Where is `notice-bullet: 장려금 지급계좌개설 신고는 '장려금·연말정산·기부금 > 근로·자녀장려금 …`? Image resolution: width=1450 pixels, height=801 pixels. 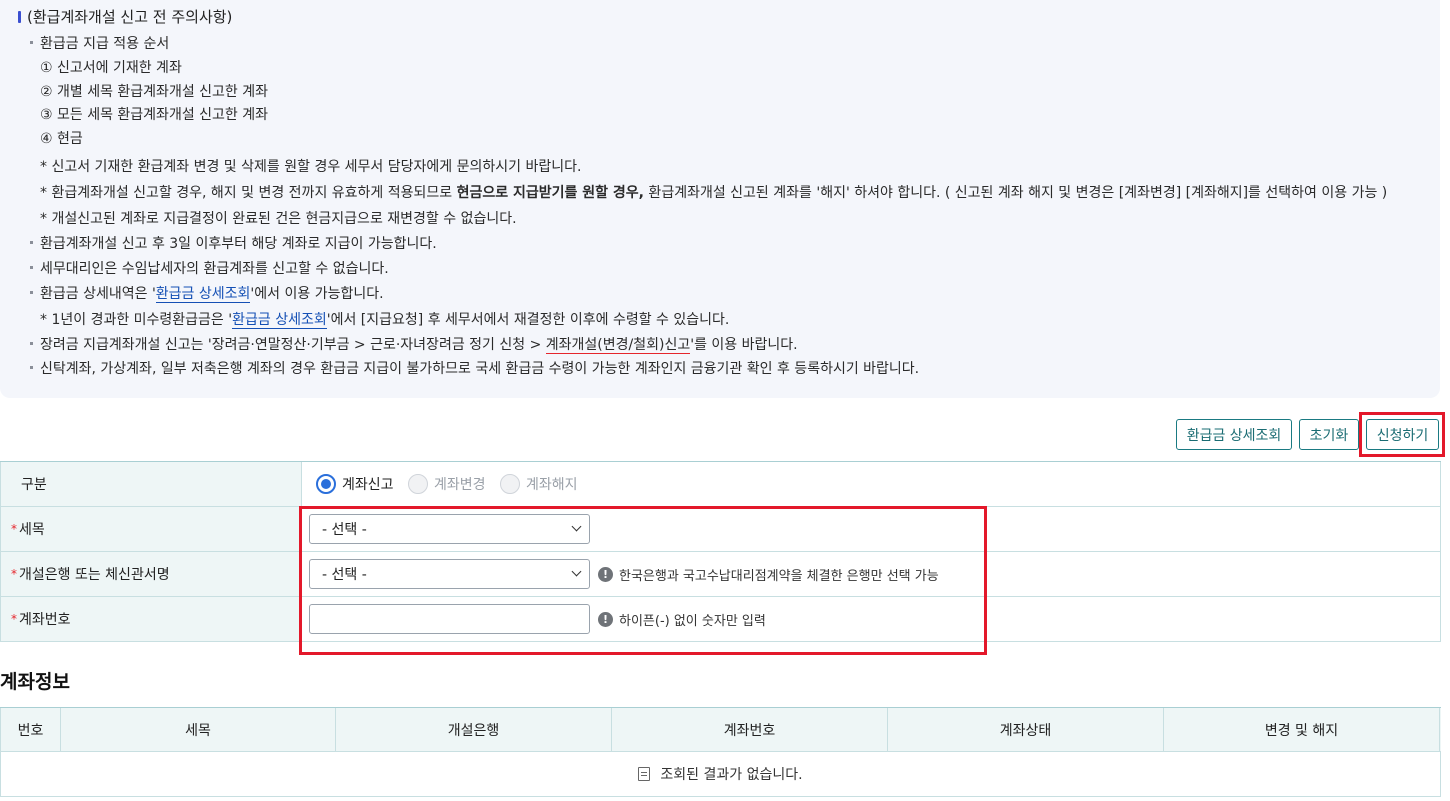 notice-bullet: 장려금 지급계좌개설 신고는 '장려금·연말정산·기부금 > 근로·자녀장려금 … is located at coordinates (414, 344).